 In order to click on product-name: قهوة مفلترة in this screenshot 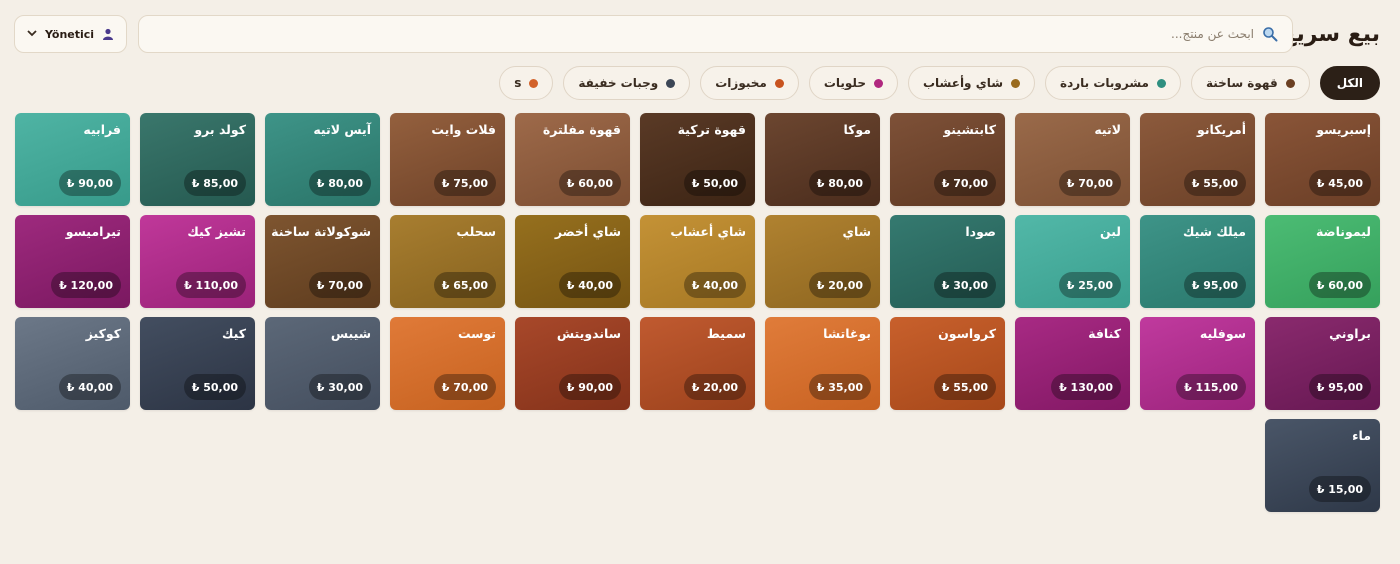, I will do `click(581, 129)`.